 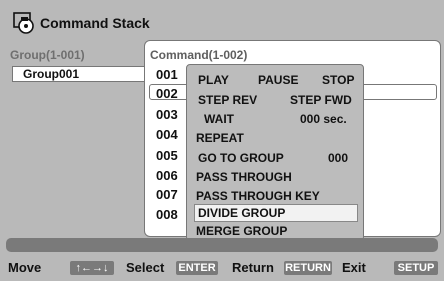 What do you see at coordinates (242, 213) in the screenshot?
I see `menu-item-divide-label: DIVIDE GROUP` at bounding box center [242, 213].